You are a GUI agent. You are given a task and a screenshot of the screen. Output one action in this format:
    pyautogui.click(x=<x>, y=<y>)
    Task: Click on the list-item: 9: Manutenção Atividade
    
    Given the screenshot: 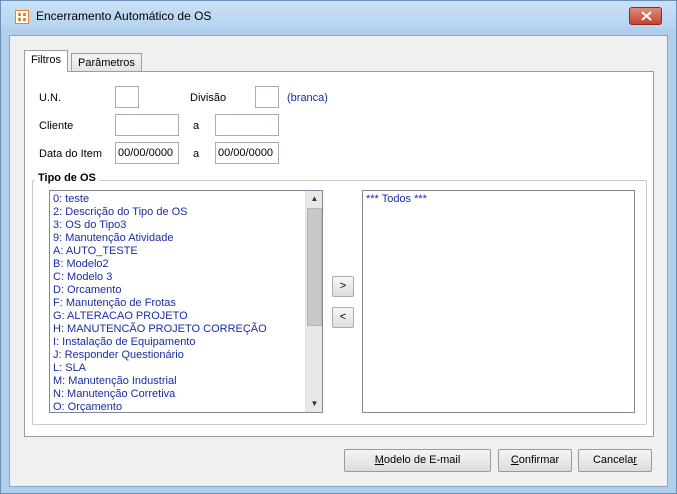 What is the action you would take?
    pyautogui.click(x=160, y=238)
    